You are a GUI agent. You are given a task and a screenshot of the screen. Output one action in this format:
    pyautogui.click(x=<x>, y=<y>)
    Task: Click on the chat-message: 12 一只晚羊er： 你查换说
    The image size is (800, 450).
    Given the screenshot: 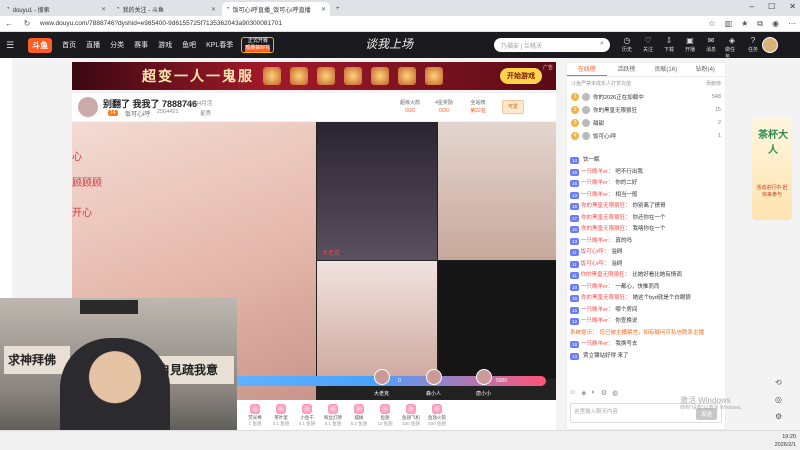 What is the action you would take?
    pyautogui.click(x=646, y=322)
    